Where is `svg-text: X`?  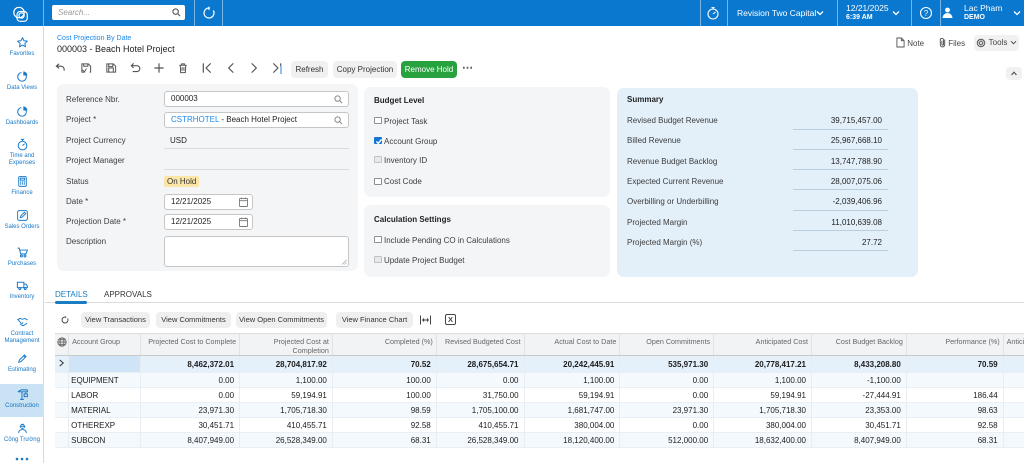
svg-text: X is located at coordinates (450, 319).